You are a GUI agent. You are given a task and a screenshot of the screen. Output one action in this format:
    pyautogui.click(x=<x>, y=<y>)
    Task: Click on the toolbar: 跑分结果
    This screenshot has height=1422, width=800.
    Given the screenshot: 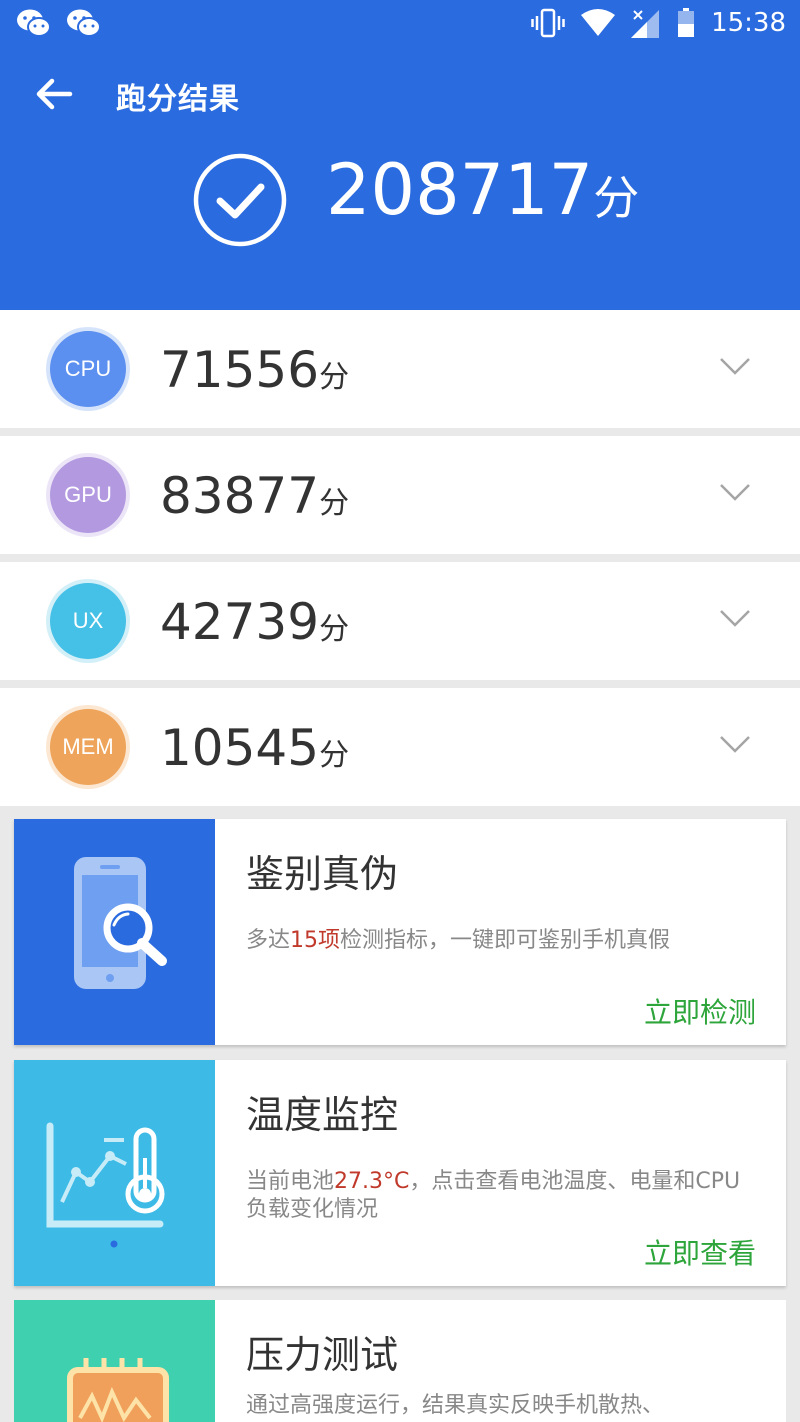 What is the action you would take?
    pyautogui.click(x=400, y=95)
    